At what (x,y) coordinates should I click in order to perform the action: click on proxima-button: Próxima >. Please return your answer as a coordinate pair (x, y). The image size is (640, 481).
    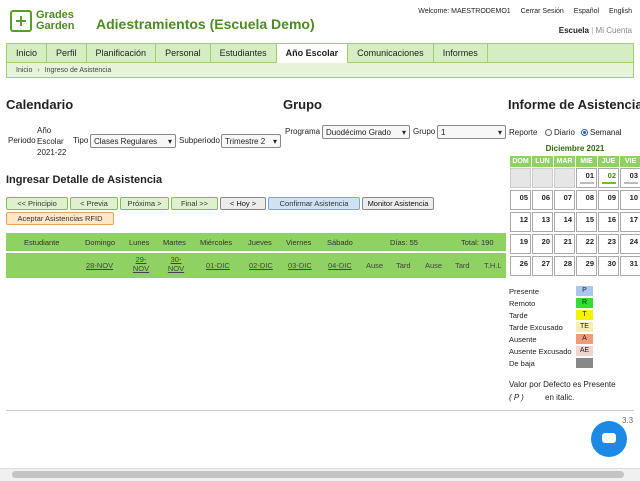
    Looking at the image, I should click on (144, 203).